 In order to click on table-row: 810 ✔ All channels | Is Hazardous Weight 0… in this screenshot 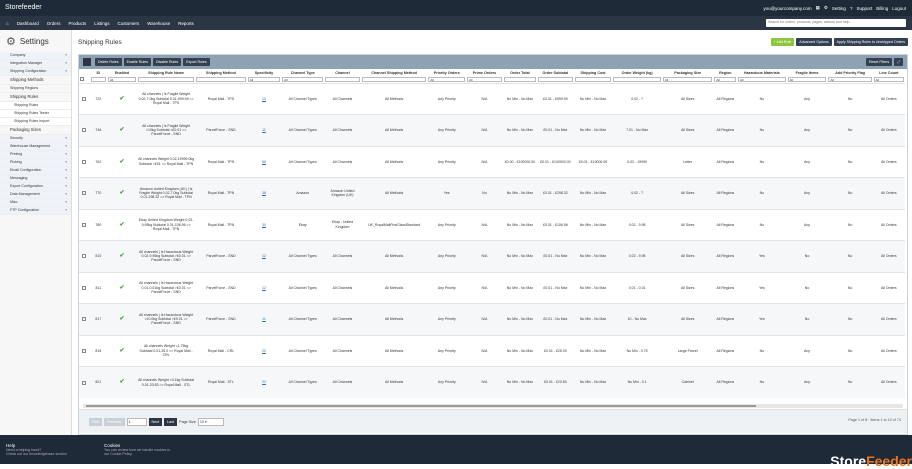, I will do `click(492, 256)`.